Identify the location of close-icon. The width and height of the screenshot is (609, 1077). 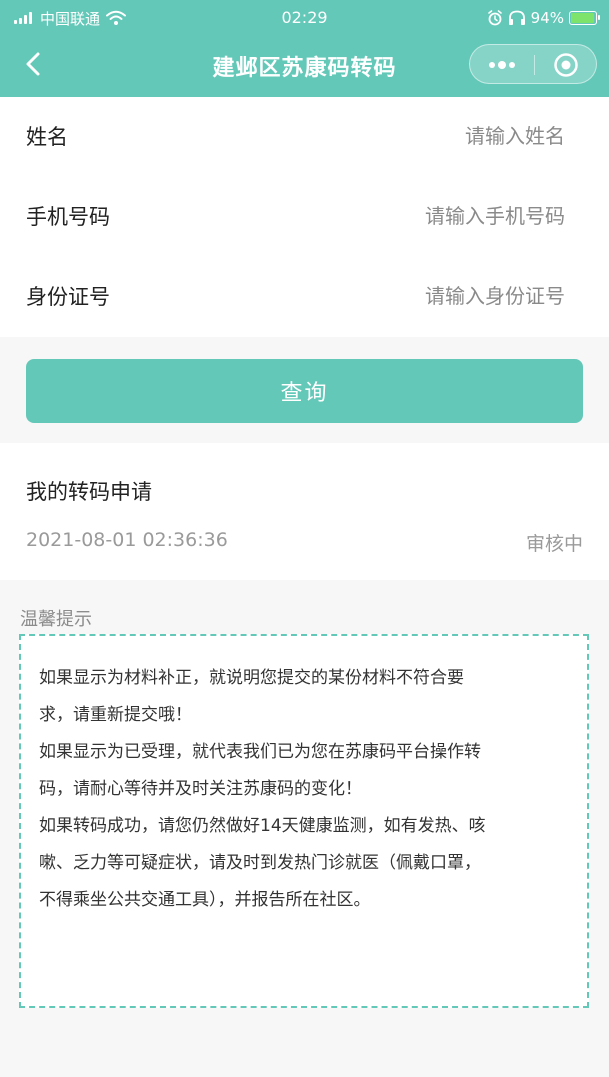
(566, 65).